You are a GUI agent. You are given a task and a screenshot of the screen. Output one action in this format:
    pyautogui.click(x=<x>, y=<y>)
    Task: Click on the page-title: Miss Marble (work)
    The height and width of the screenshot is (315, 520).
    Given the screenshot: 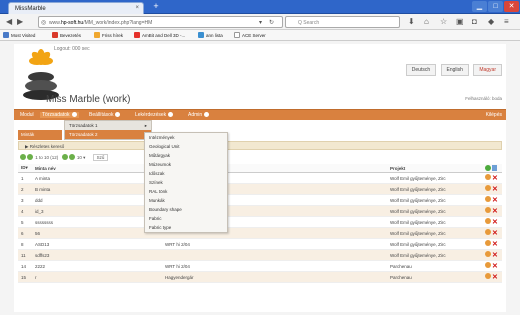 What is the action you would take?
    pyautogui.click(x=88, y=99)
    